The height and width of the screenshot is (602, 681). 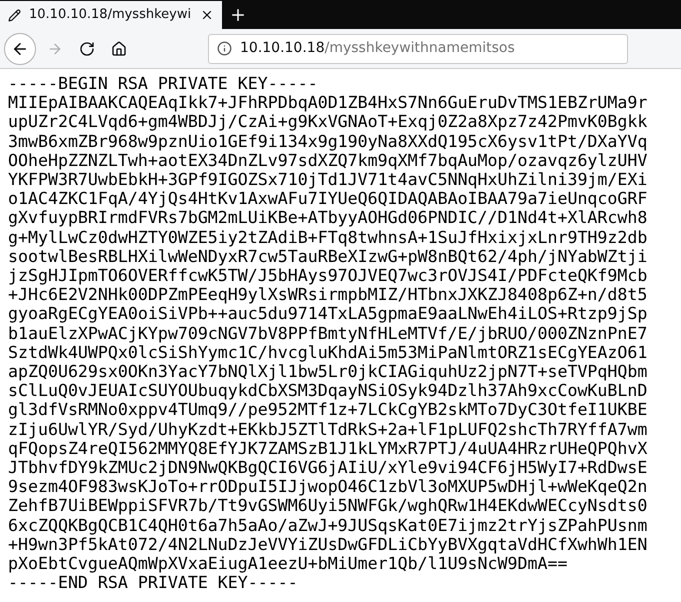 What do you see at coordinates (328, 160) in the screenshot?
I see `key-text-line: OOheHpZZNZLTwh+aotEX34DnZLv97sdXZQ7km9qXMf7bqAuMop/ozavqz6ylzUHV` at bounding box center [328, 160].